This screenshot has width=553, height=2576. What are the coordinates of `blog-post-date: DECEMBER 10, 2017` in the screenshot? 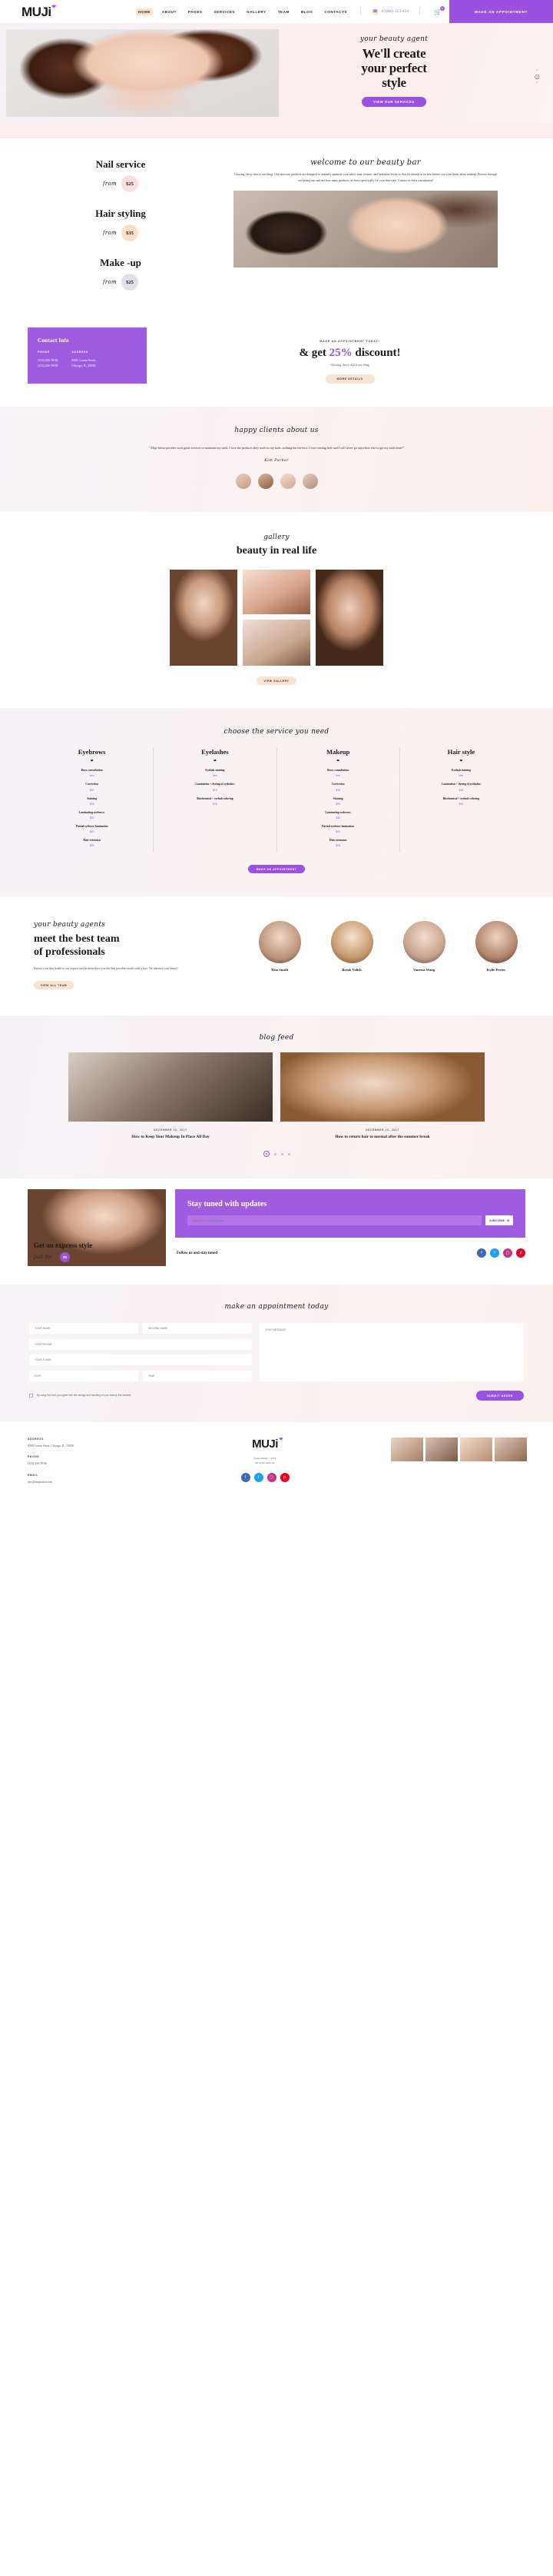 It's located at (383, 1130).